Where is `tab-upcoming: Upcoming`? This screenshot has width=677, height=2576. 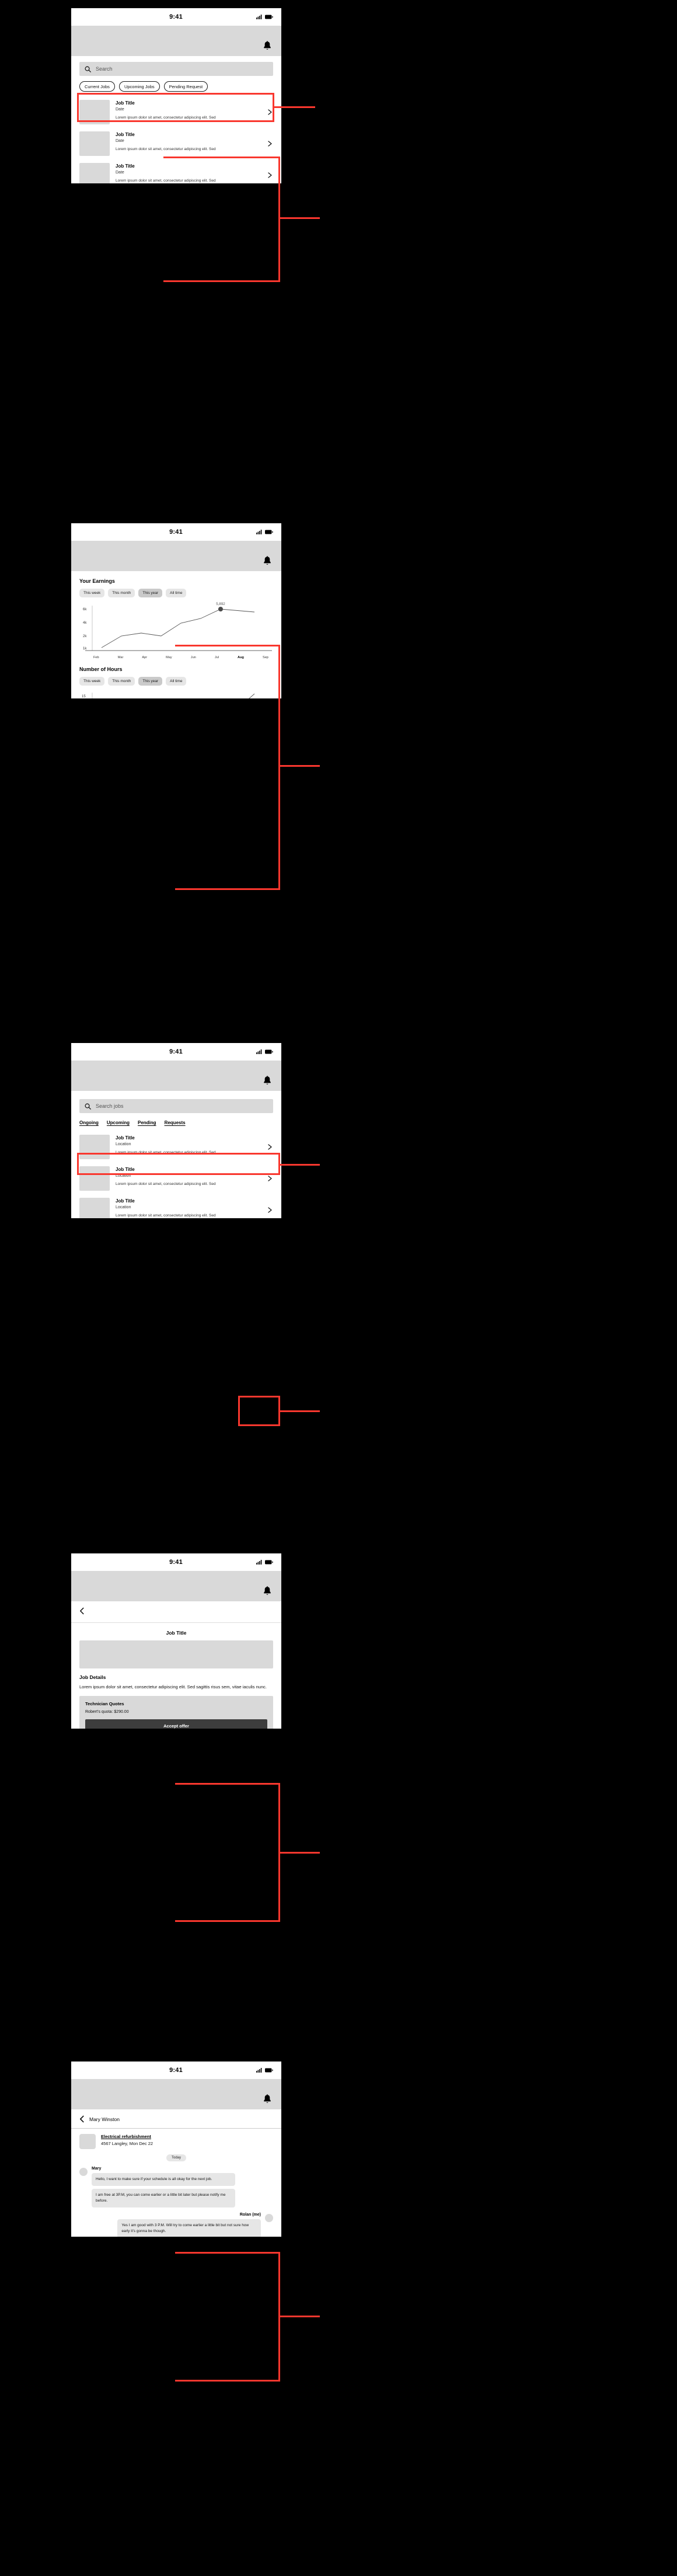
tab-upcoming: Upcoming is located at coordinates (118, 1122).